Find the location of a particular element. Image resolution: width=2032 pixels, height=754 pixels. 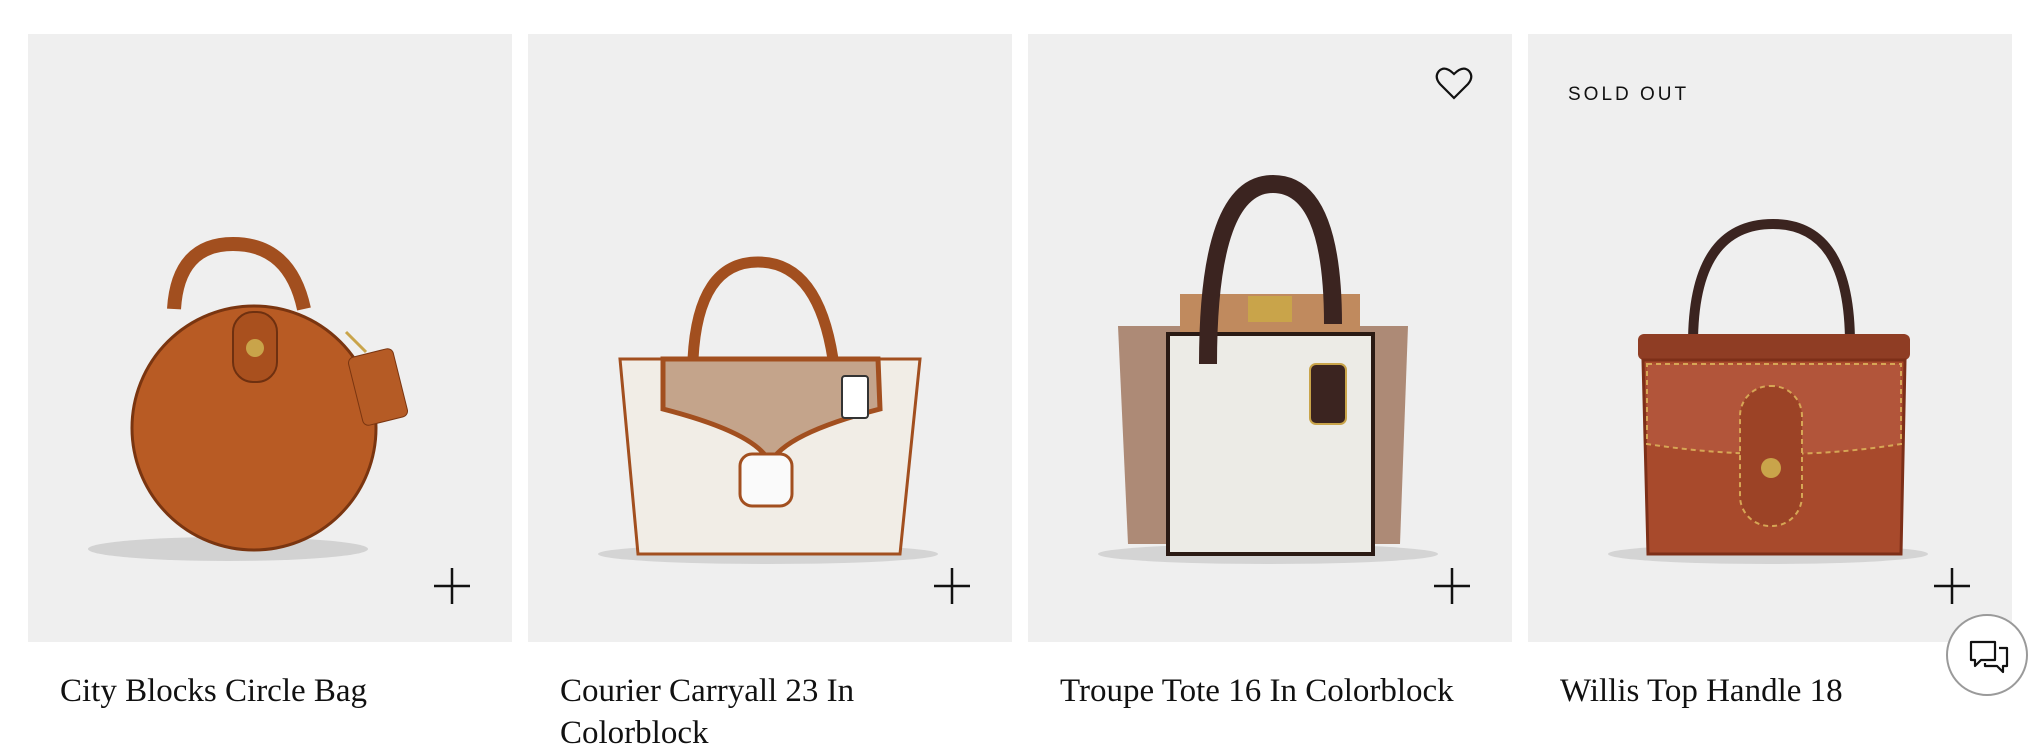

product-title: City Blocks Circle Bag is located at coordinates (270, 691).